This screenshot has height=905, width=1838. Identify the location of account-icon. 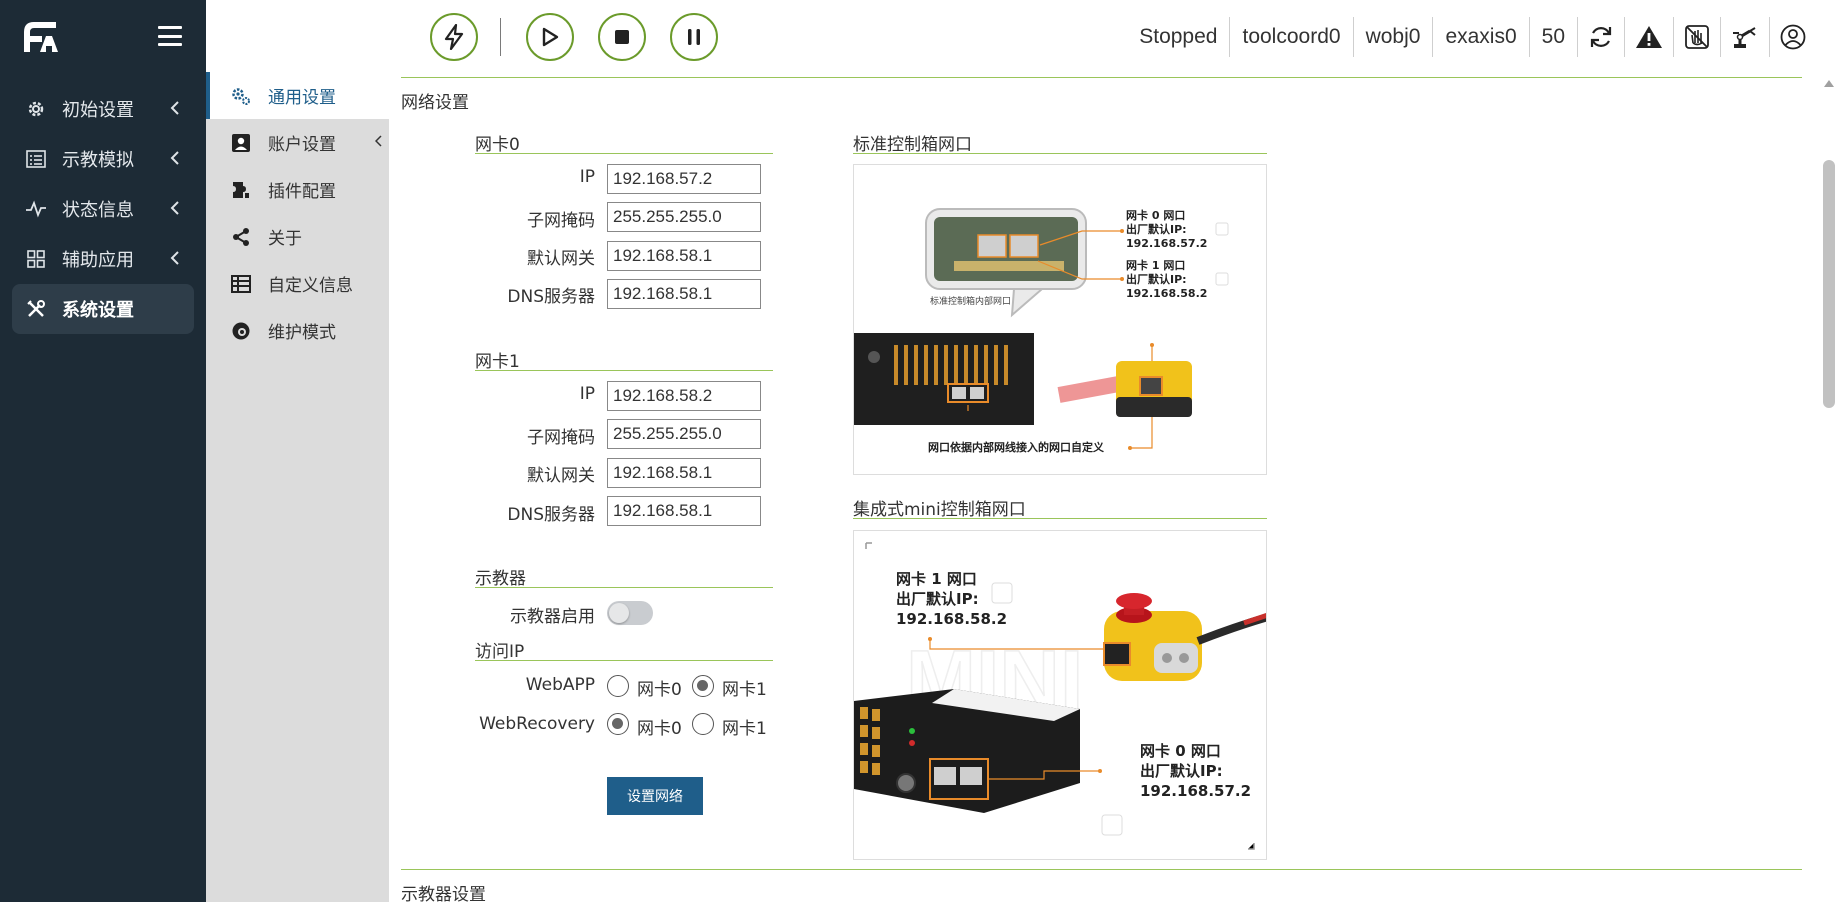
(241, 143).